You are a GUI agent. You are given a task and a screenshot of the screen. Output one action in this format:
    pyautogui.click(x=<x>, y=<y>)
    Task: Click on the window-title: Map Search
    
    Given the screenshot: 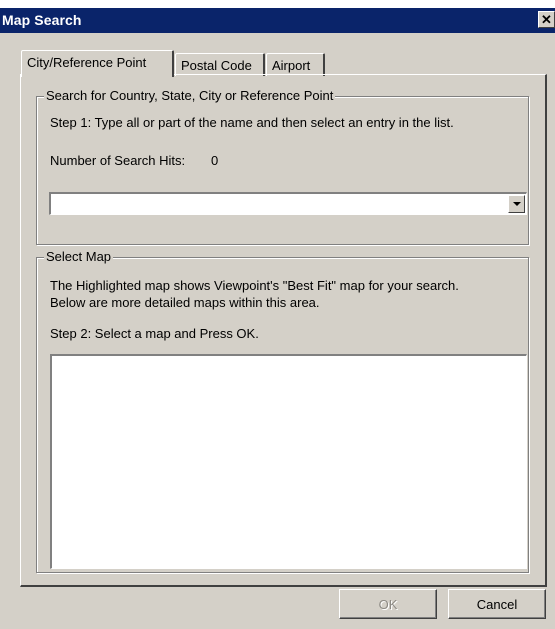 What is the action you would take?
    pyautogui.click(x=42, y=20)
    